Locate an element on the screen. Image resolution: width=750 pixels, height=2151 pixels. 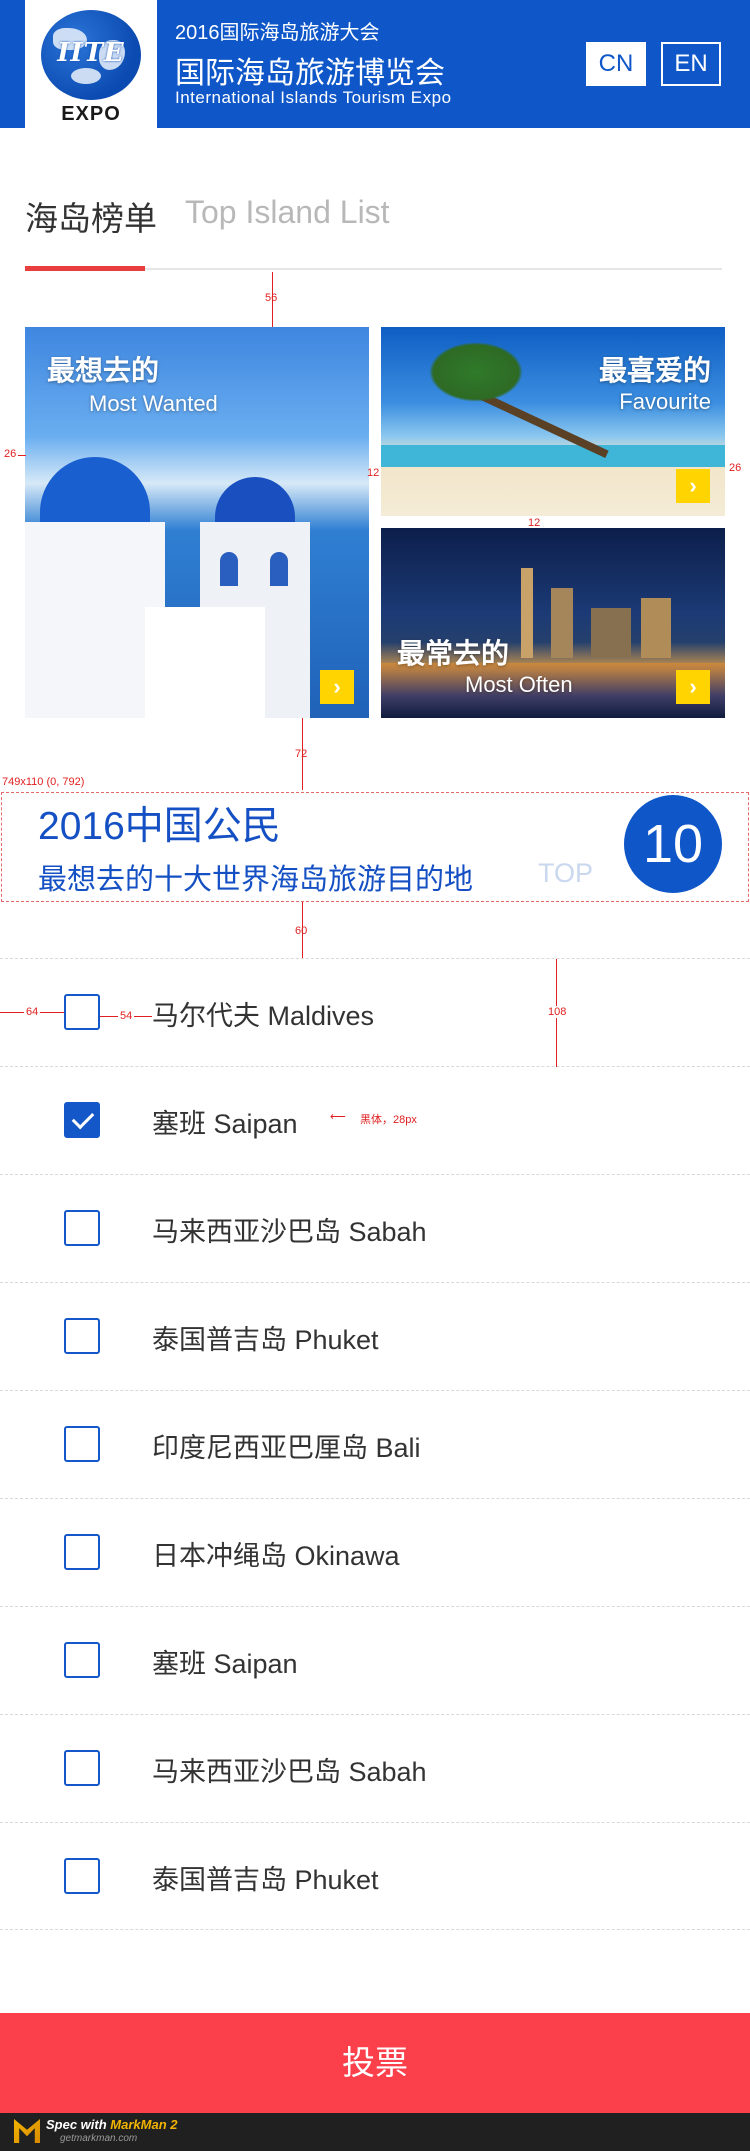
spec-label-60: 60 is located at coordinates (301, 931).